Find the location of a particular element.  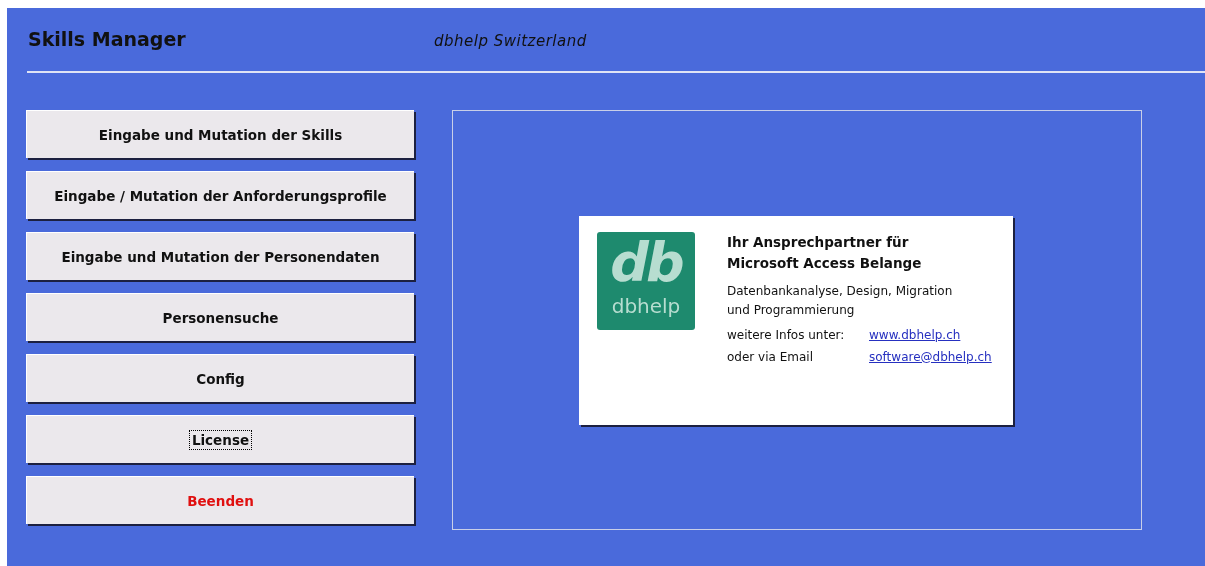

menu-button: Config is located at coordinates (220, 378).